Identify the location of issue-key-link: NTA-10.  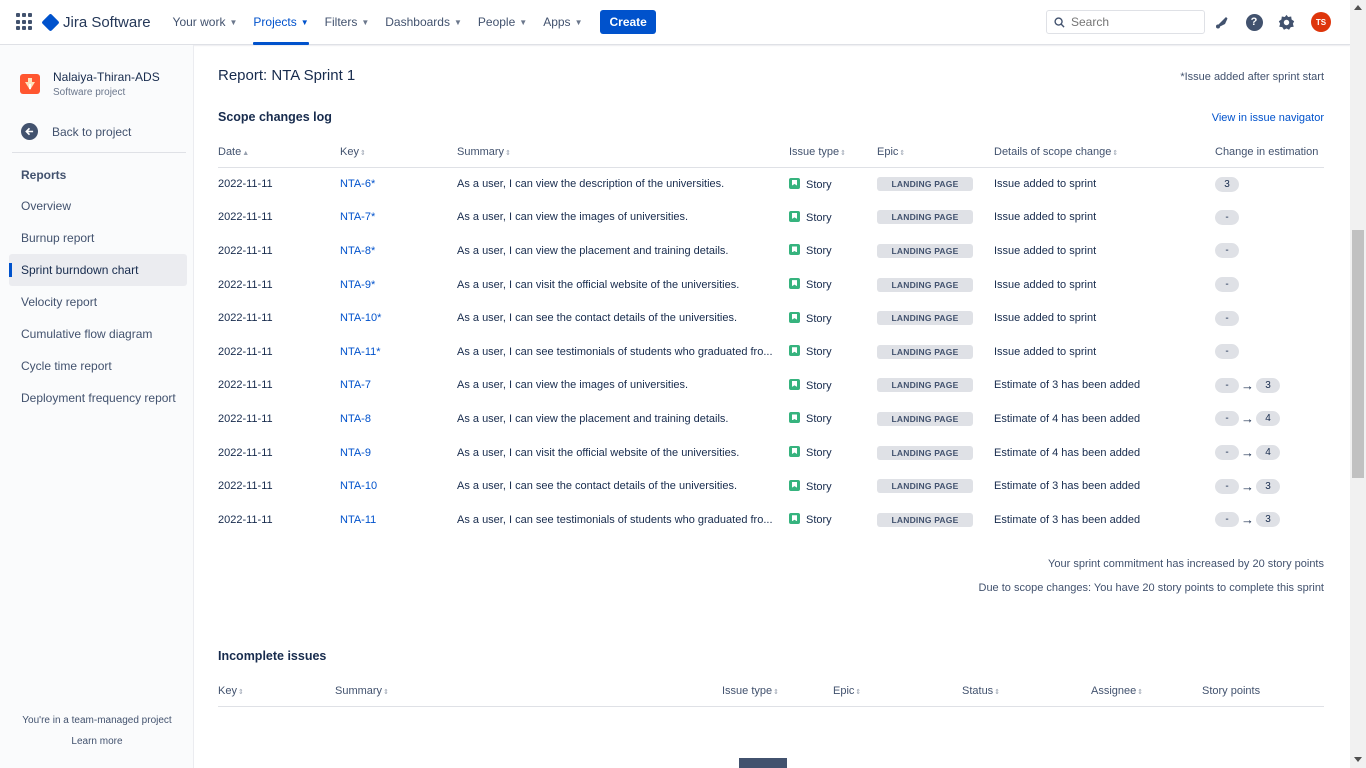
(358, 486).